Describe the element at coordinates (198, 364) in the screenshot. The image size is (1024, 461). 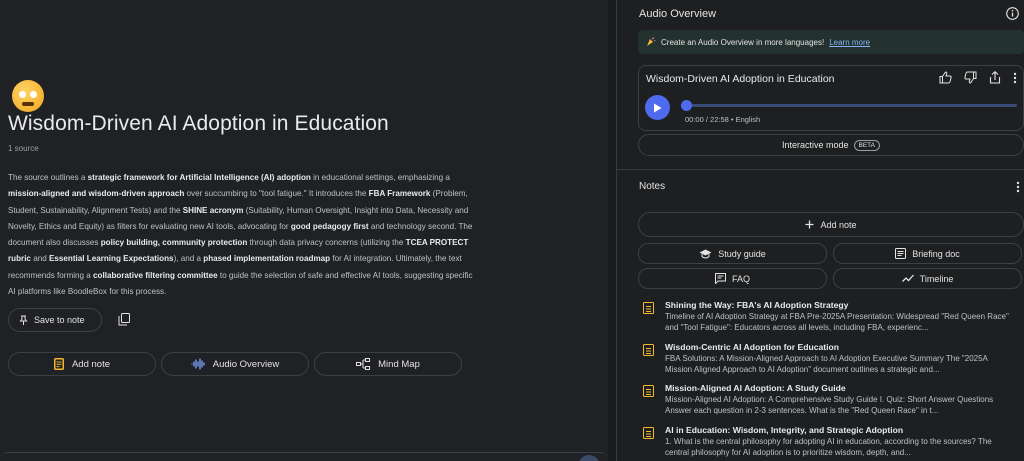
I see `audio-waveform-icon` at that location.